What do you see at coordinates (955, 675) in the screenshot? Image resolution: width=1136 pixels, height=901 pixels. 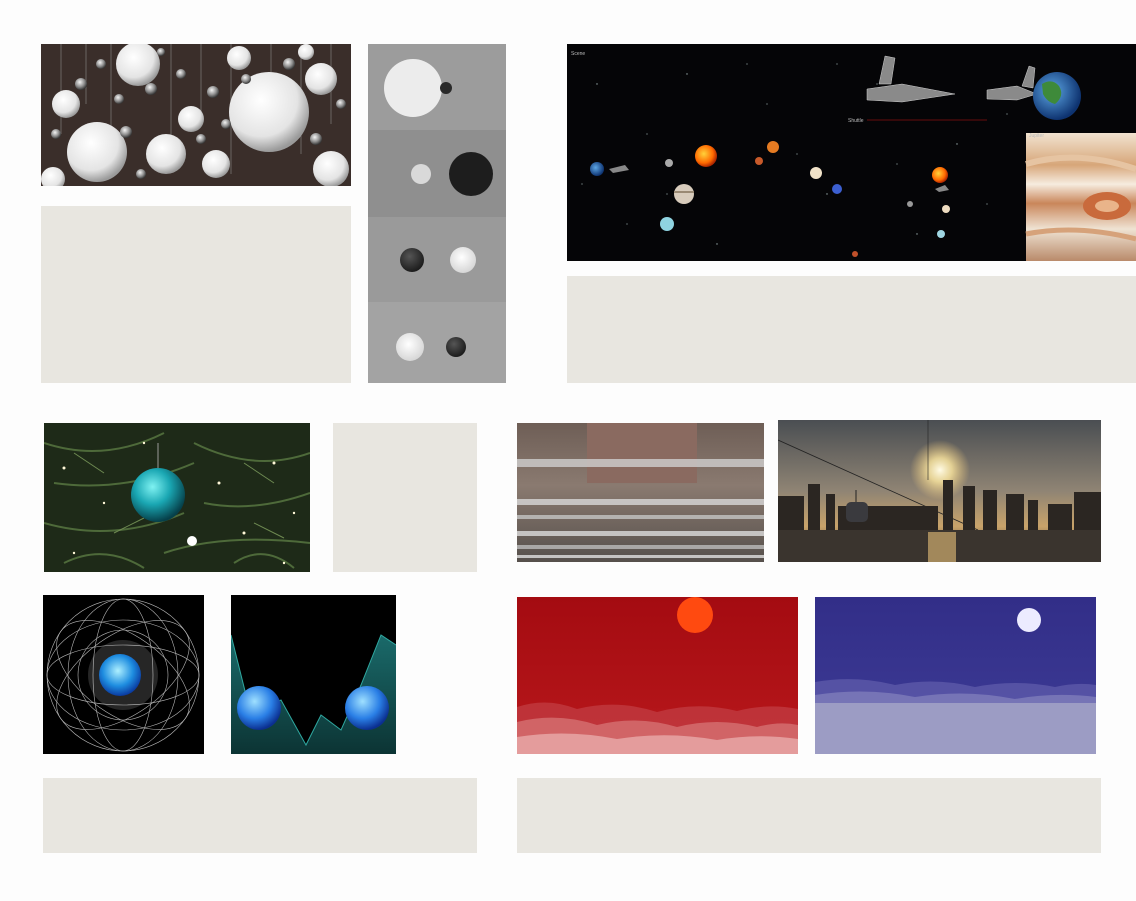 I see `blue-moon-landscape-graphic` at bounding box center [955, 675].